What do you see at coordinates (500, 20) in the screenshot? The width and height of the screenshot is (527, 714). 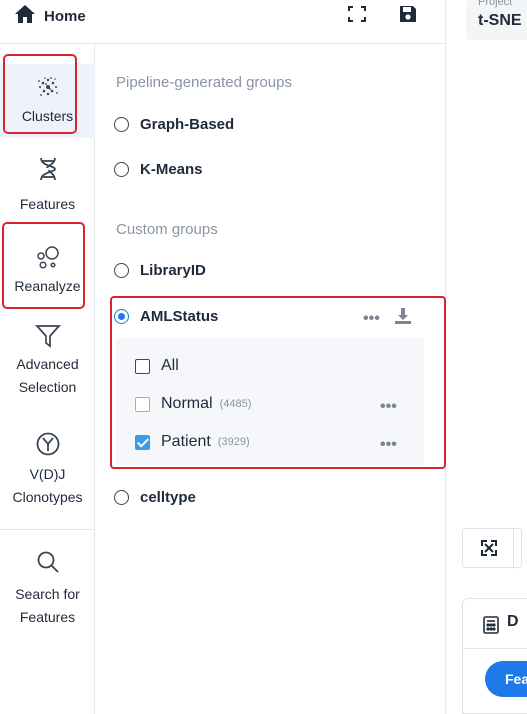 I see `projection-value: t-SNE` at bounding box center [500, 20].